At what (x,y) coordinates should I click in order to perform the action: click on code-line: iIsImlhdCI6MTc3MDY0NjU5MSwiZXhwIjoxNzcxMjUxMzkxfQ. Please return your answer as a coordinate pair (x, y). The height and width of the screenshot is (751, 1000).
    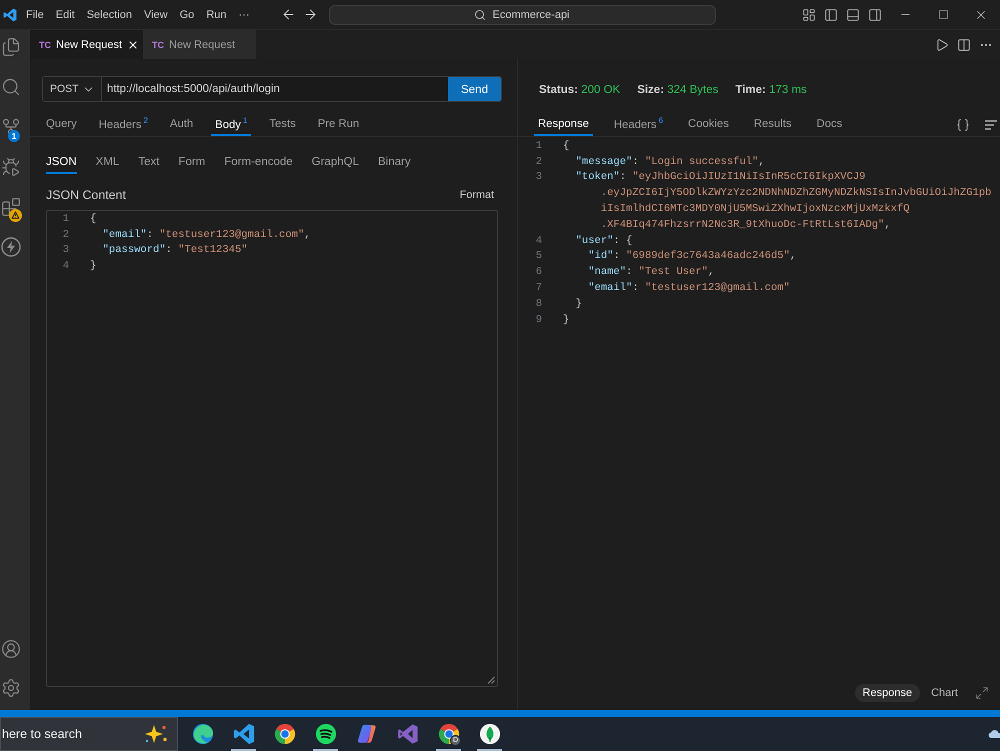
    Looking at the image, I should click on (755, 209).